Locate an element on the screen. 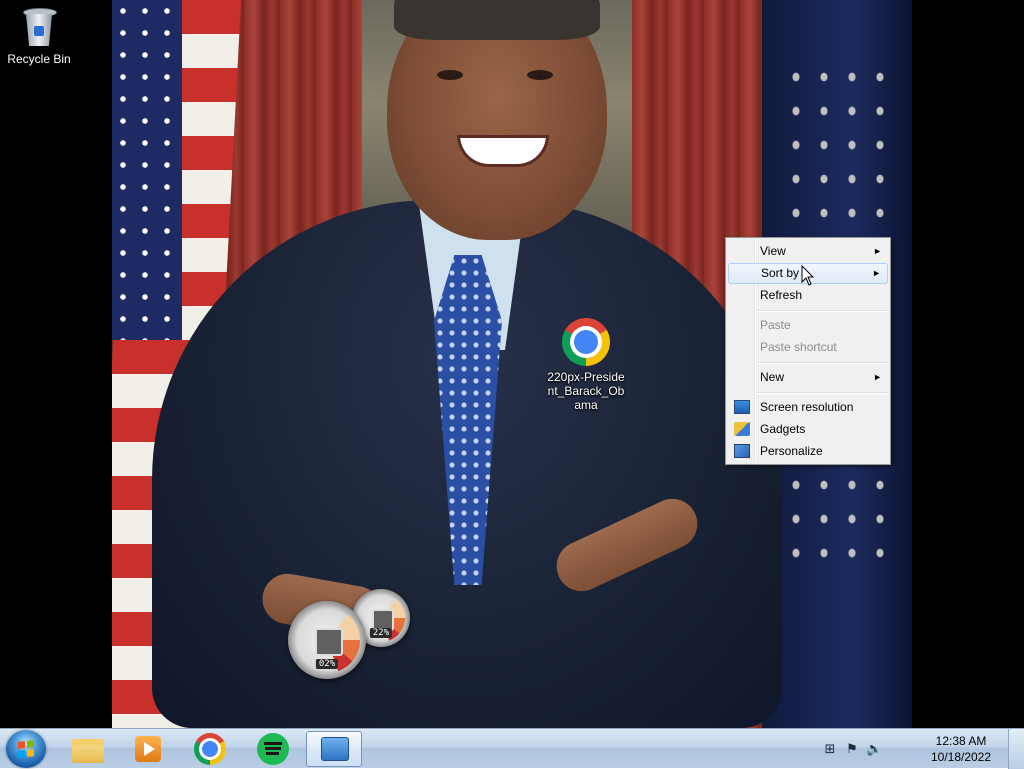 Image resolution: width=1024 pixels, height=769 pixels. menu-item-label: Screen resolution is located at coordinates (807, 407).